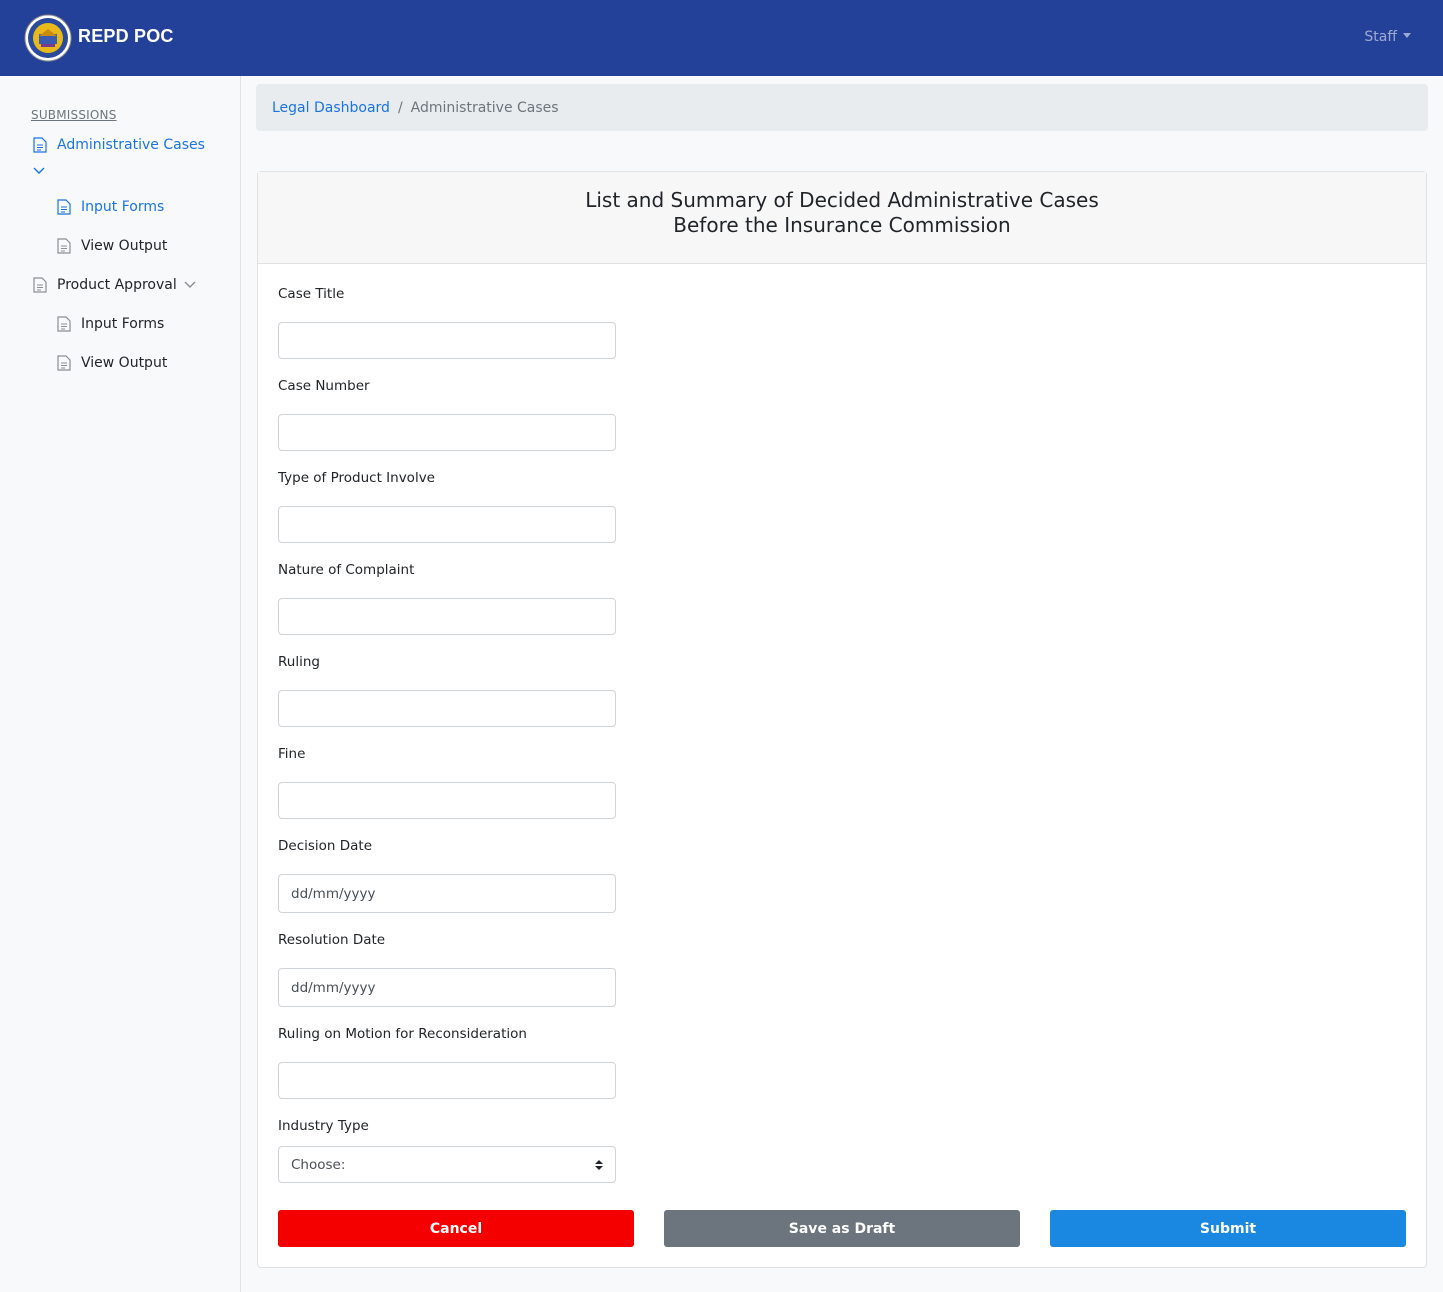 The image size is (1443, 1292). What do you see at coordinates (318, 1164) in the screenshot?
I see `industry-type-selected-value: Choose:` at bounding box center [318, 1164].